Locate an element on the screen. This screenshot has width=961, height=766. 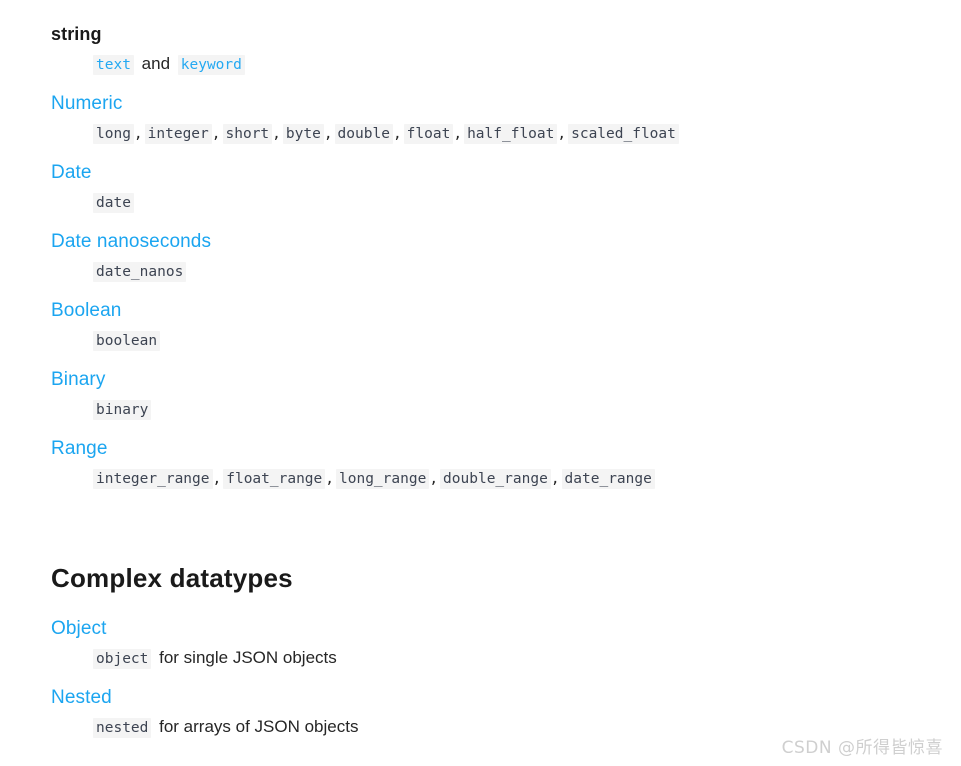
text-fragment: for arrays of JSON objects is located at coordinates (259, 726).